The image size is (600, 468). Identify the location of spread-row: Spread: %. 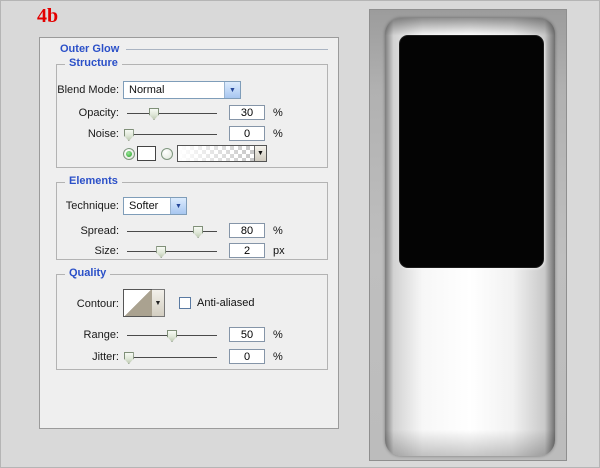
(192, 231).